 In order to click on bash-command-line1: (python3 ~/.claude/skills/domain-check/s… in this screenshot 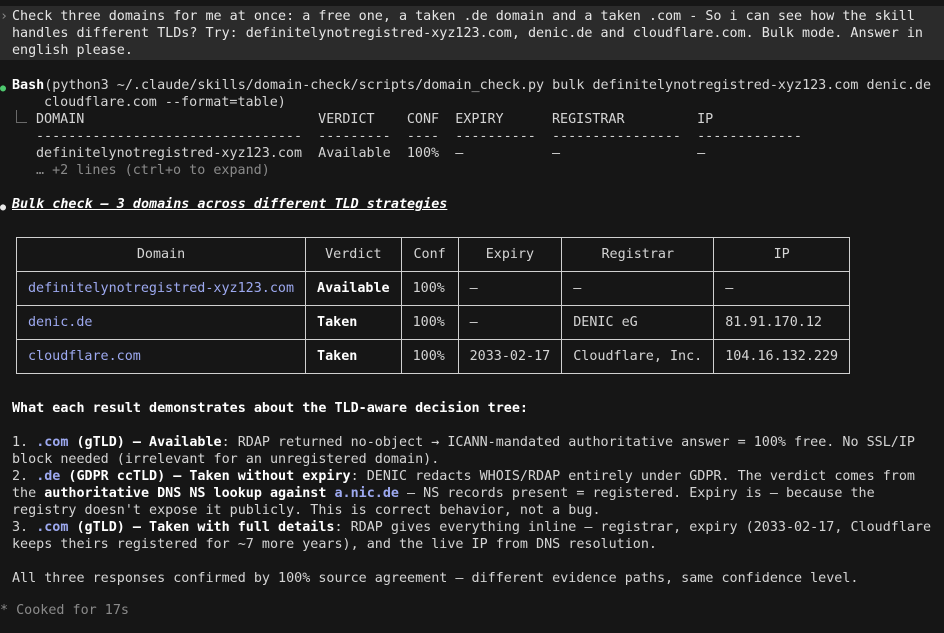, I will do `click(488, 85)`.